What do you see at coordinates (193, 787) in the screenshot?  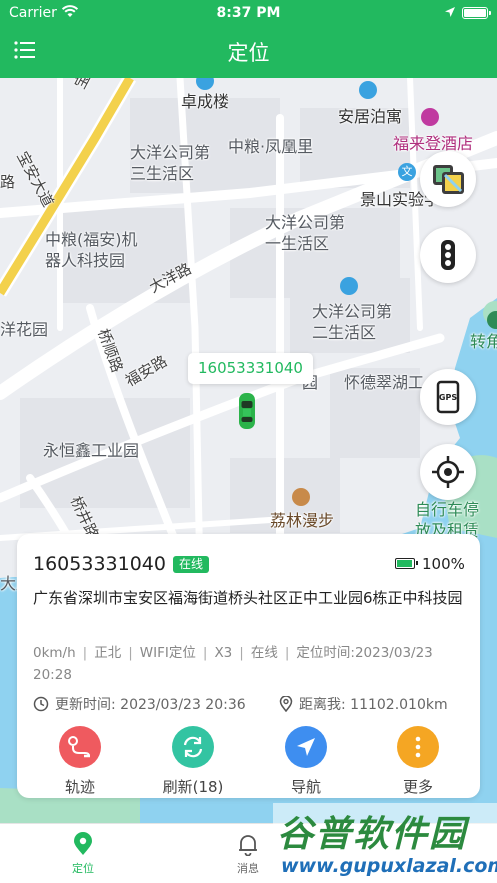 I see `refresh-label: 刷新(18)` at bounding box center [193, 787].